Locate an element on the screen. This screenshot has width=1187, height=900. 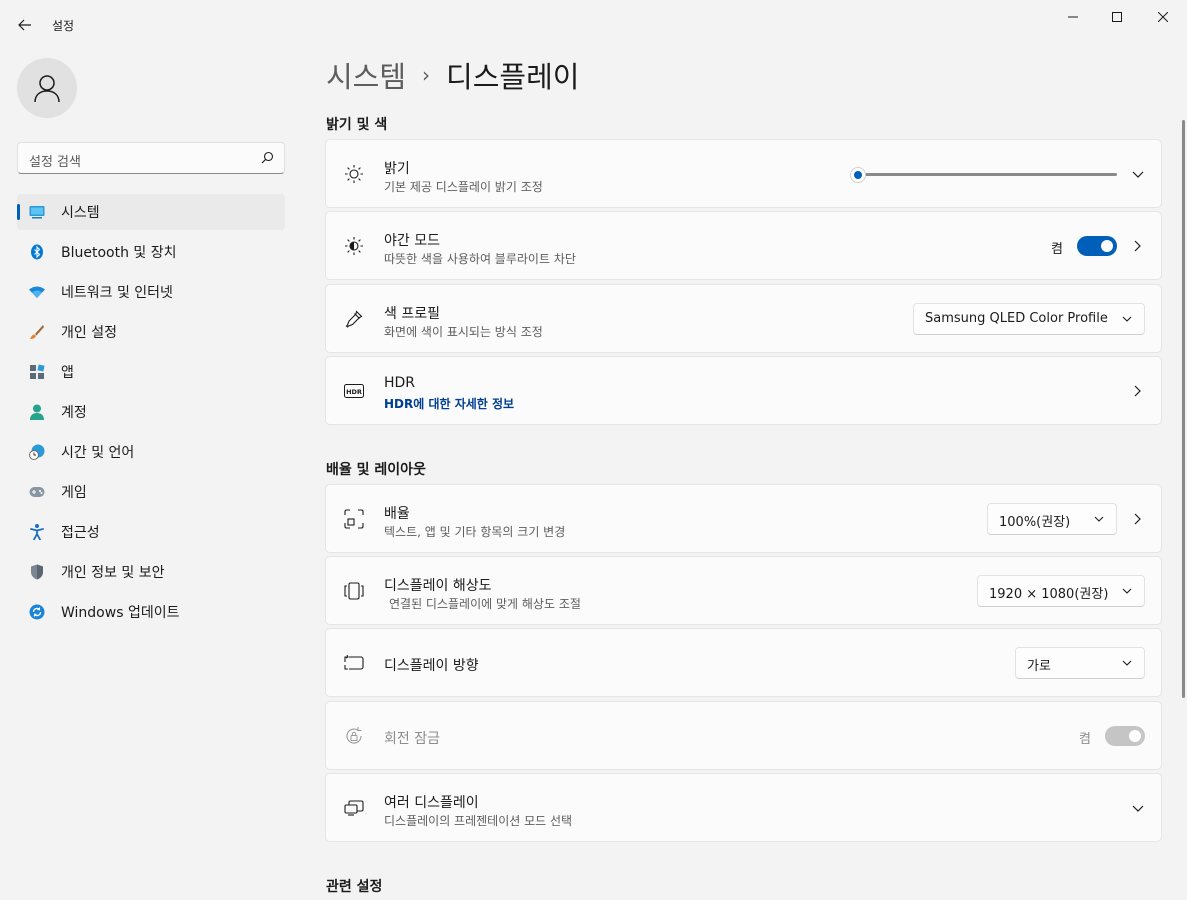
title-bar: 설정 is located at coordinates (593, 24).